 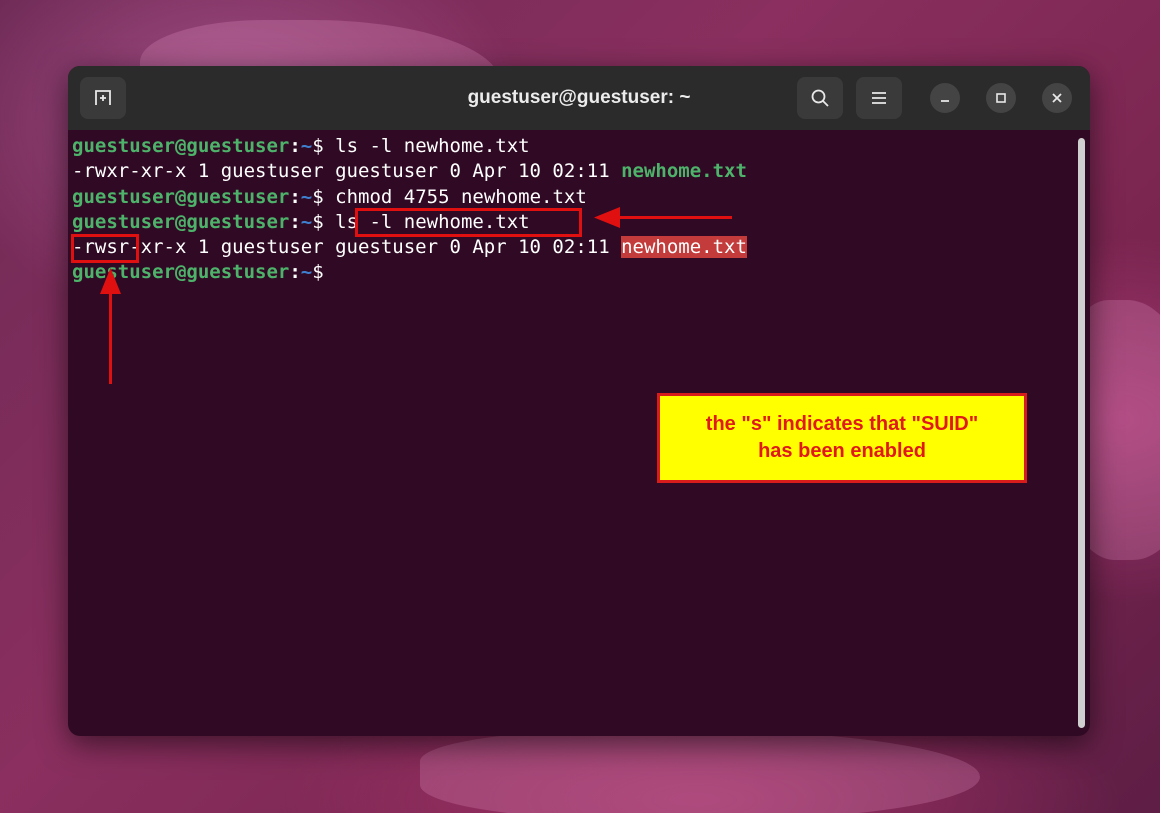 What do you see at coordinates (468, 222) in the screenshot?
I see `command-highlight-box` at bounding box center [468, 222].